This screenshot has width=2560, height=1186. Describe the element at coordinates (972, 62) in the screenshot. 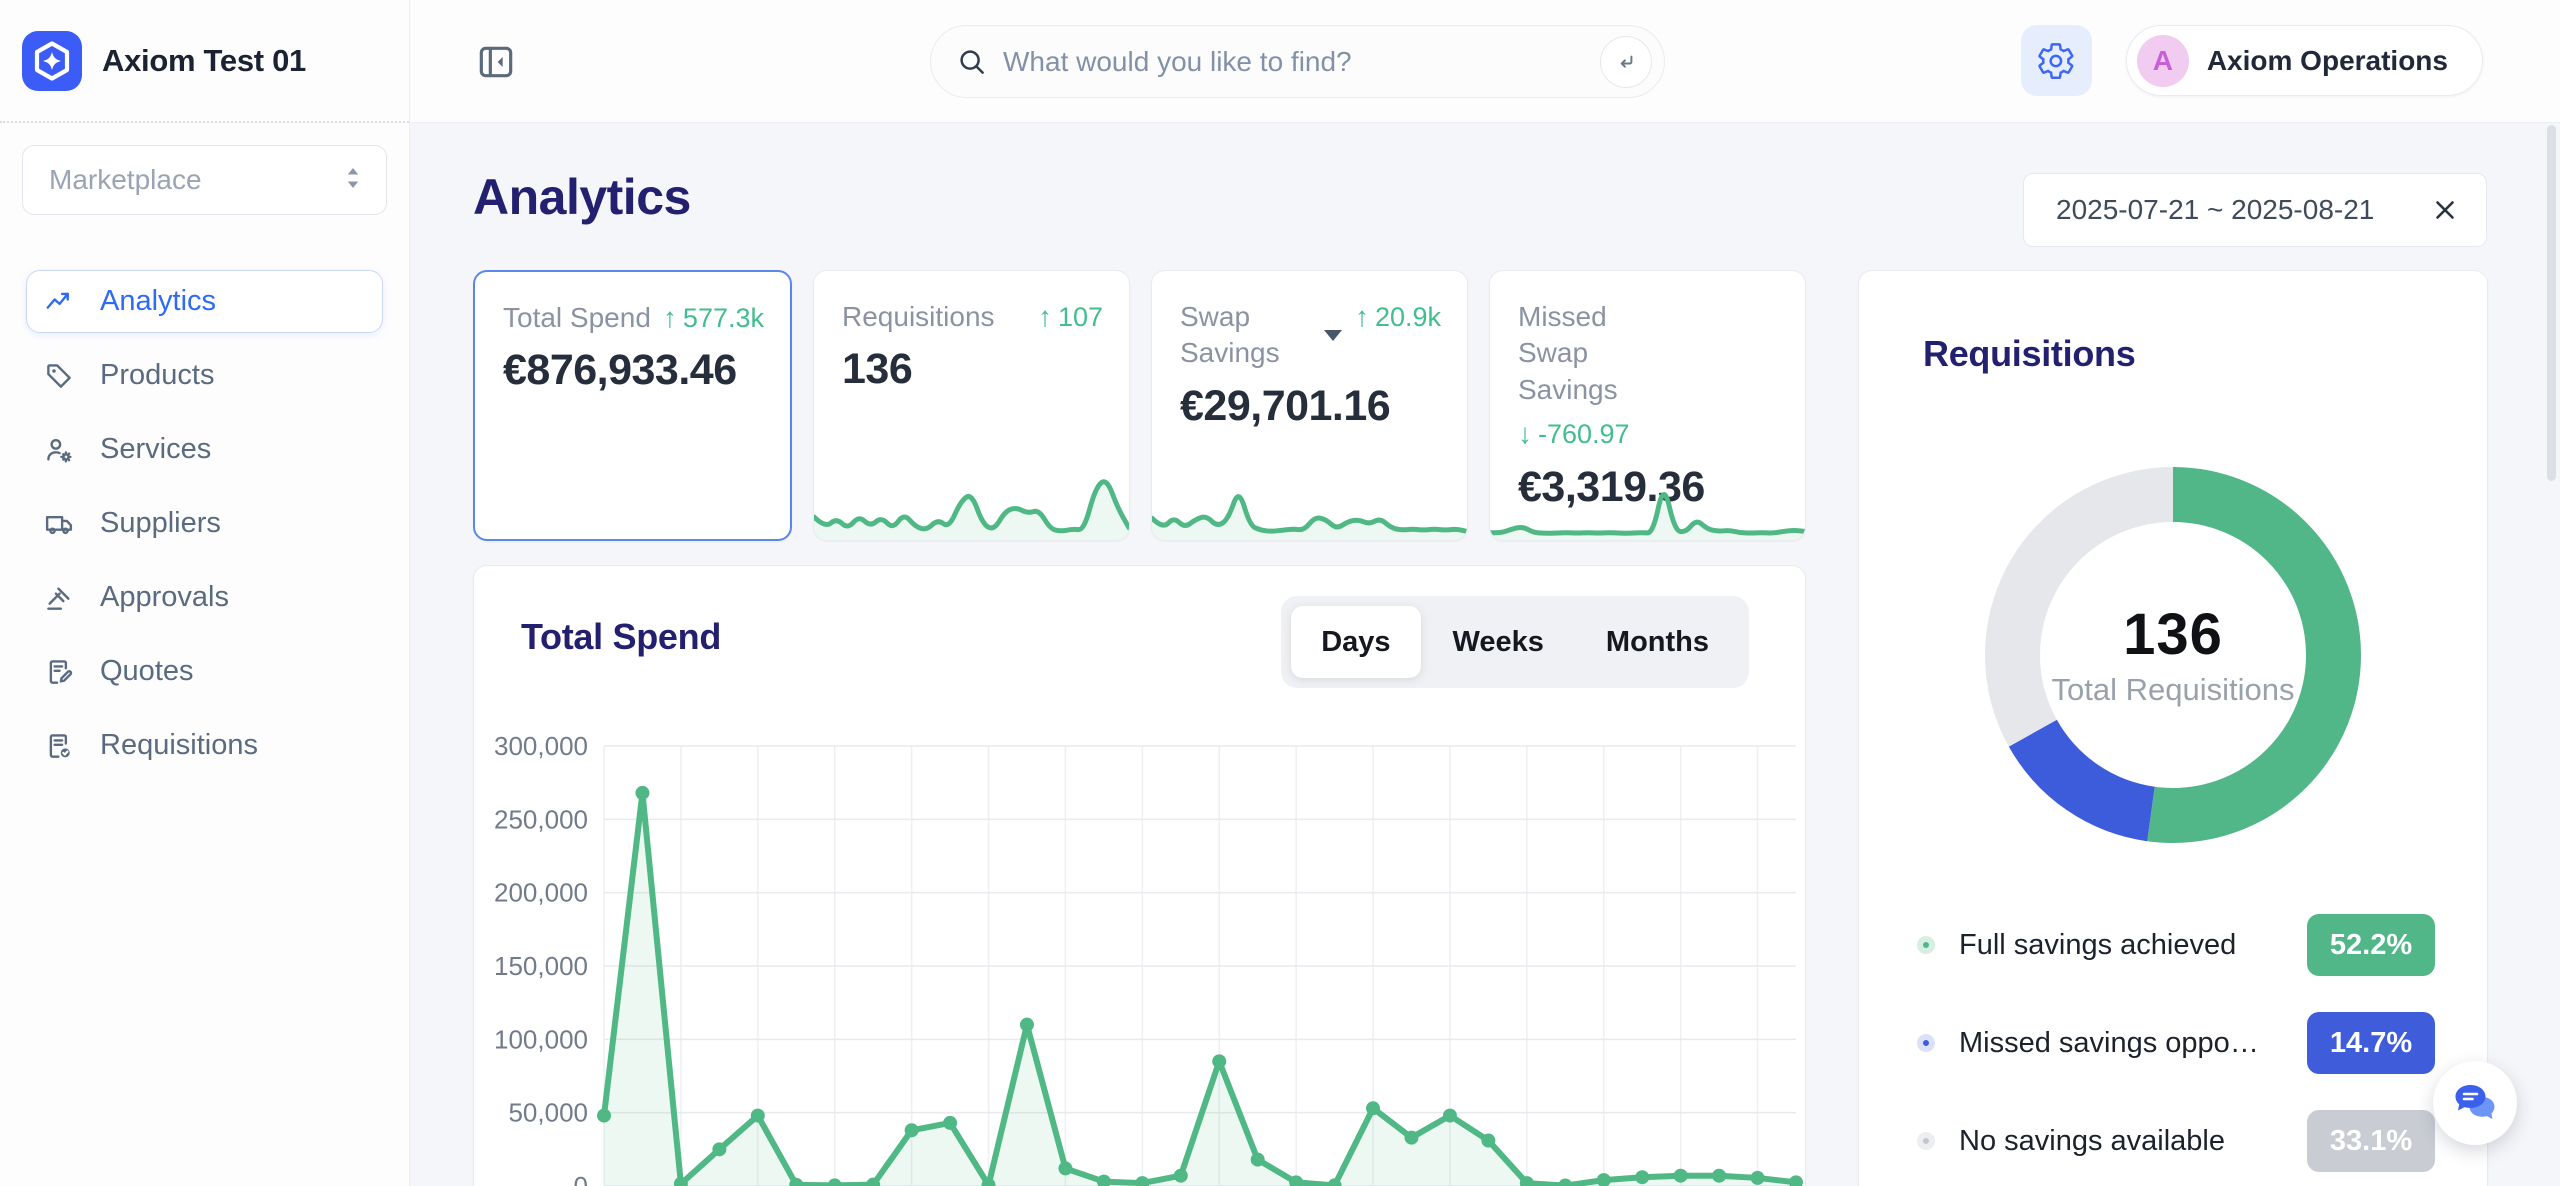

I see `search-icon` at that location.